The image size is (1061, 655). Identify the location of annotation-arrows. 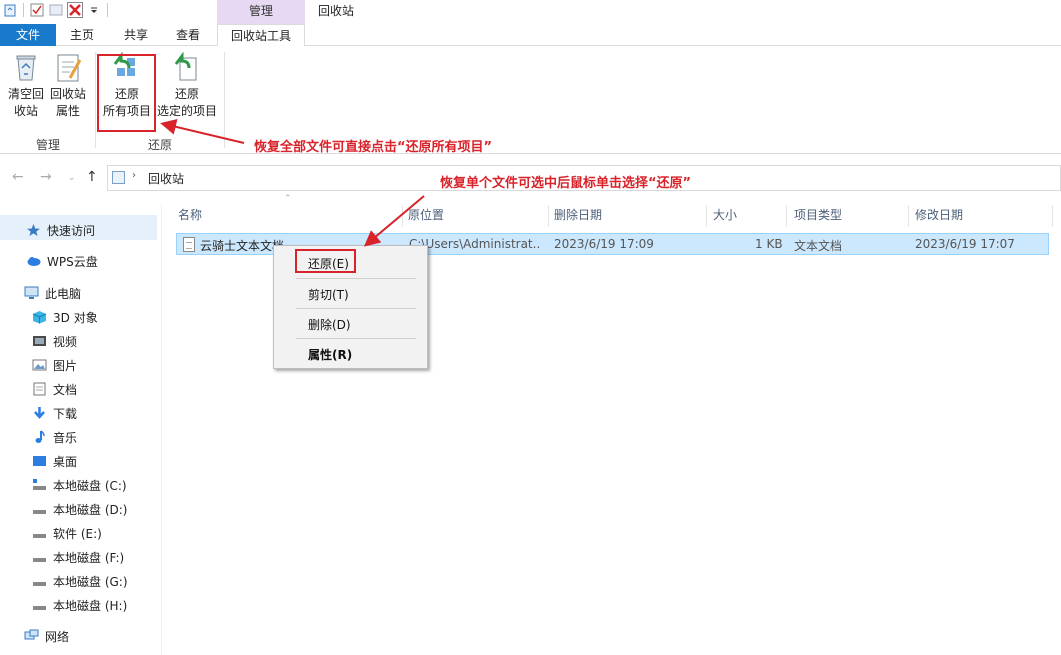
(292, 182).